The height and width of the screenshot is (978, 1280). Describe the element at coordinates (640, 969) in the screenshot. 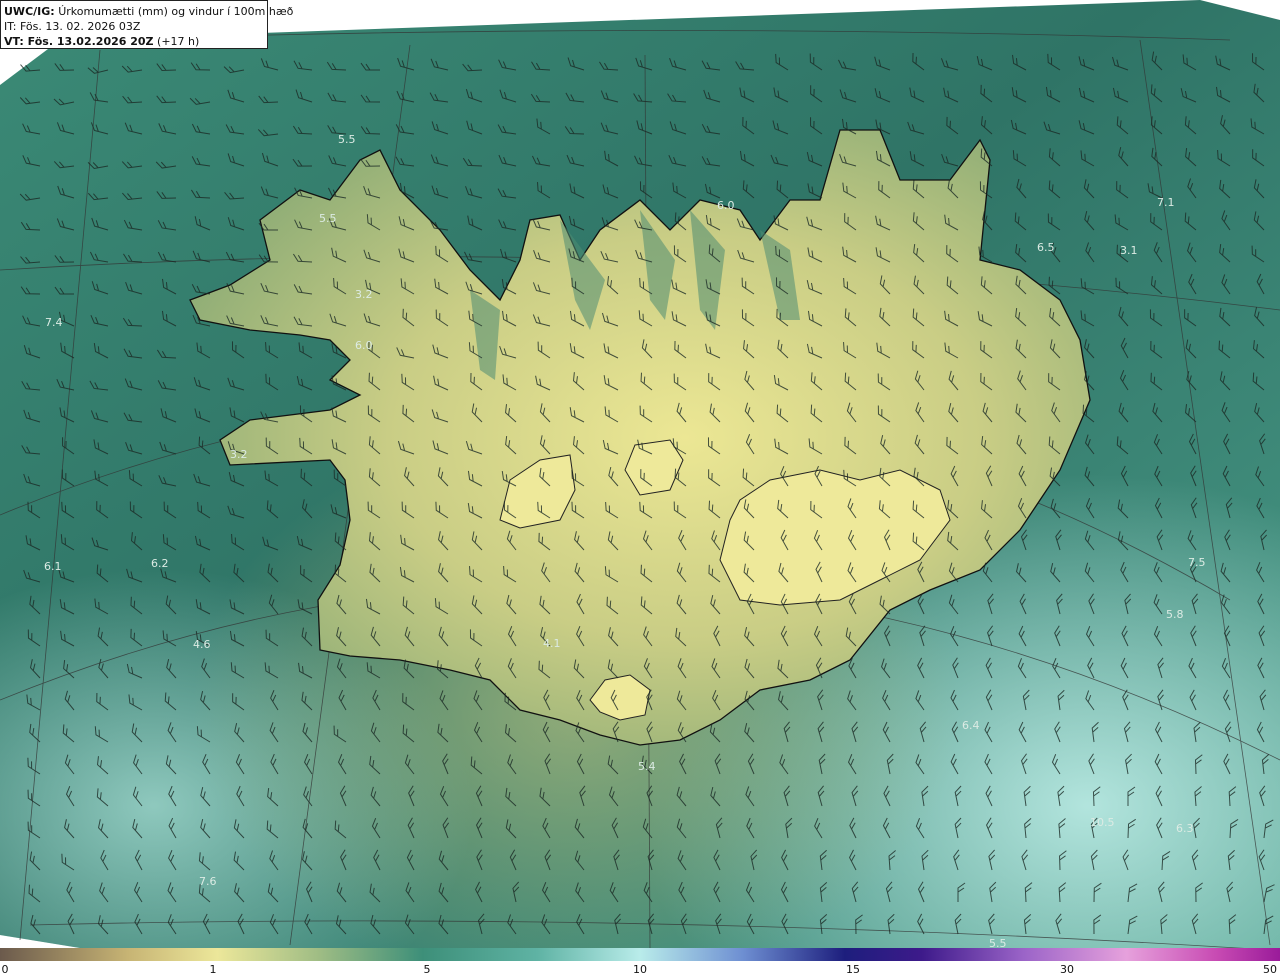

I see `colorbar-tick-label: 10` at that location.